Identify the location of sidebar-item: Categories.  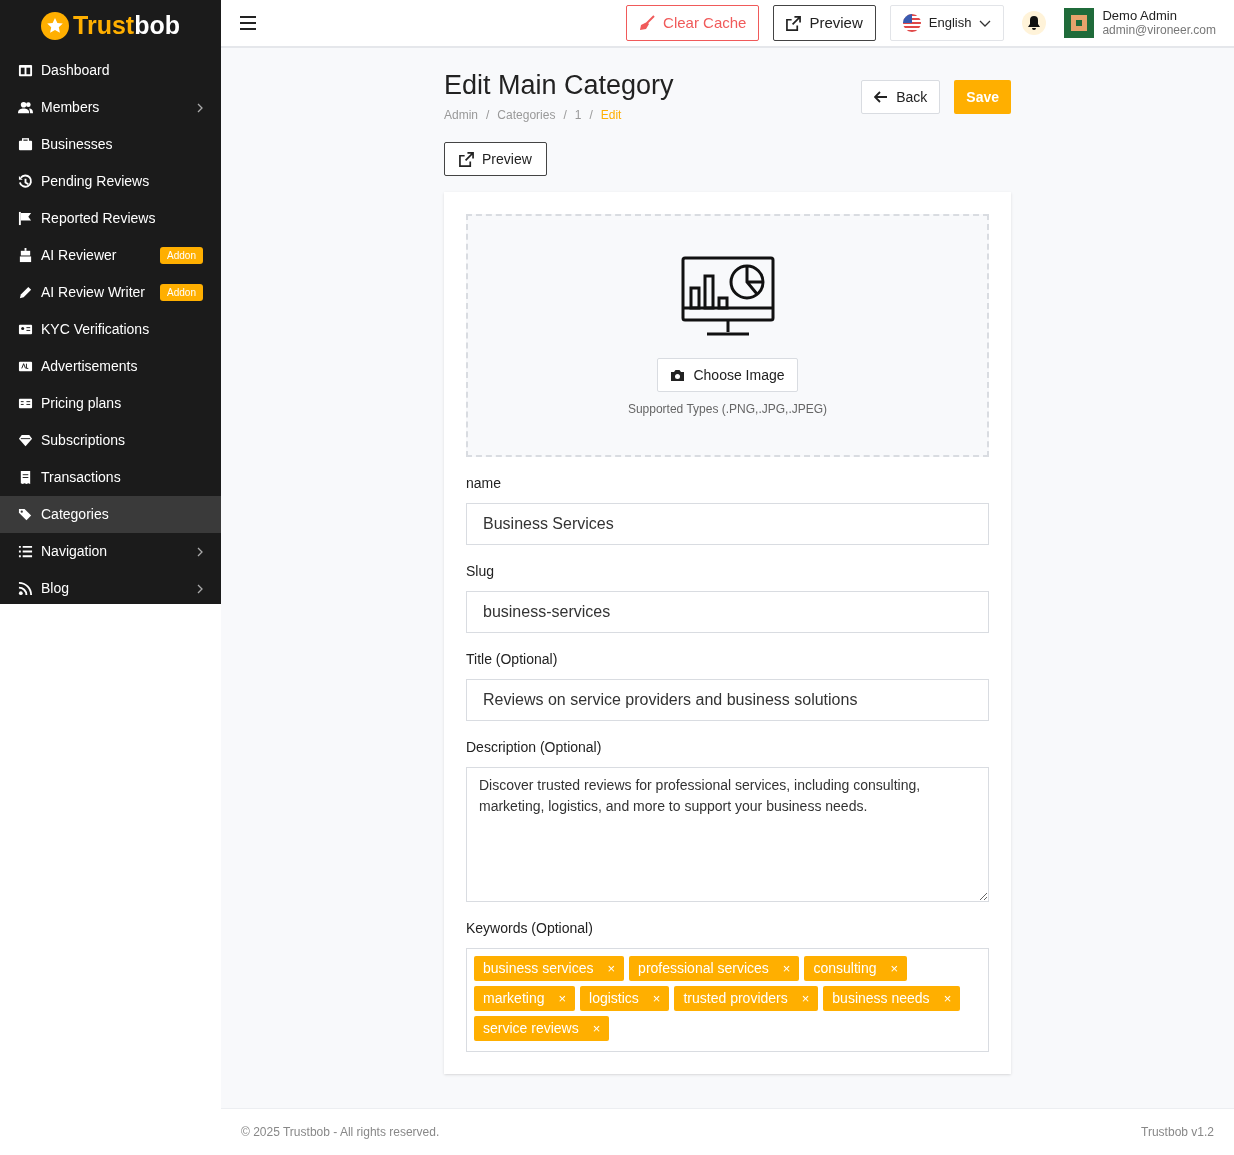
(110, 514).